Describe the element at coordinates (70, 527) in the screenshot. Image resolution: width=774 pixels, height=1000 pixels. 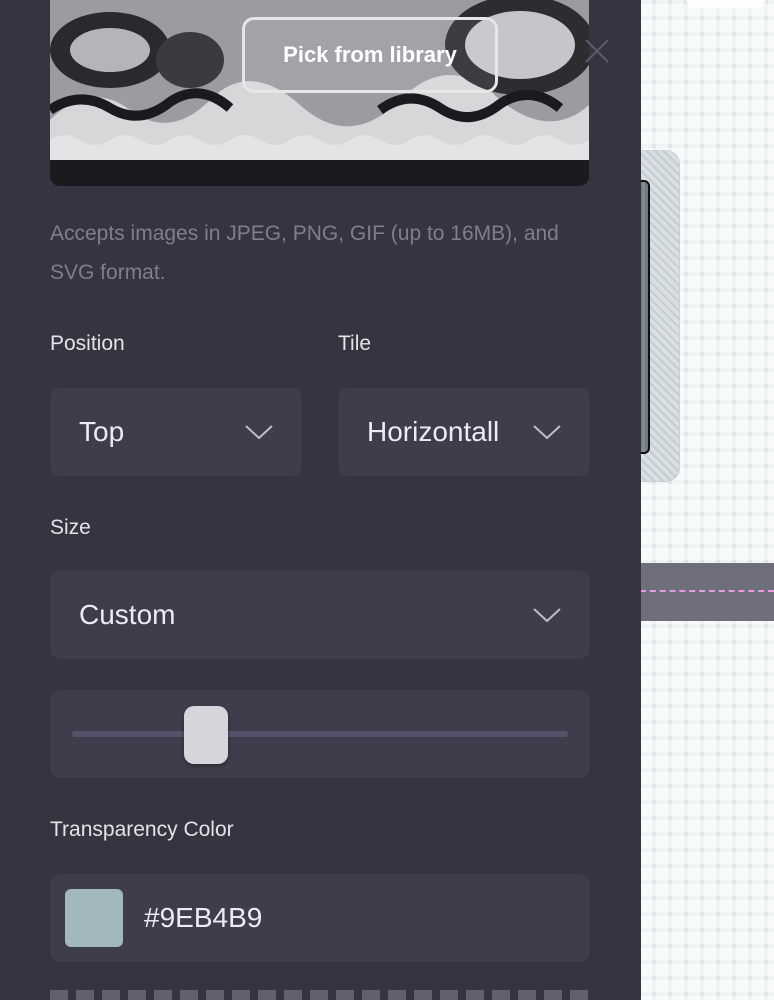
I see `size-label: Size` at that location.